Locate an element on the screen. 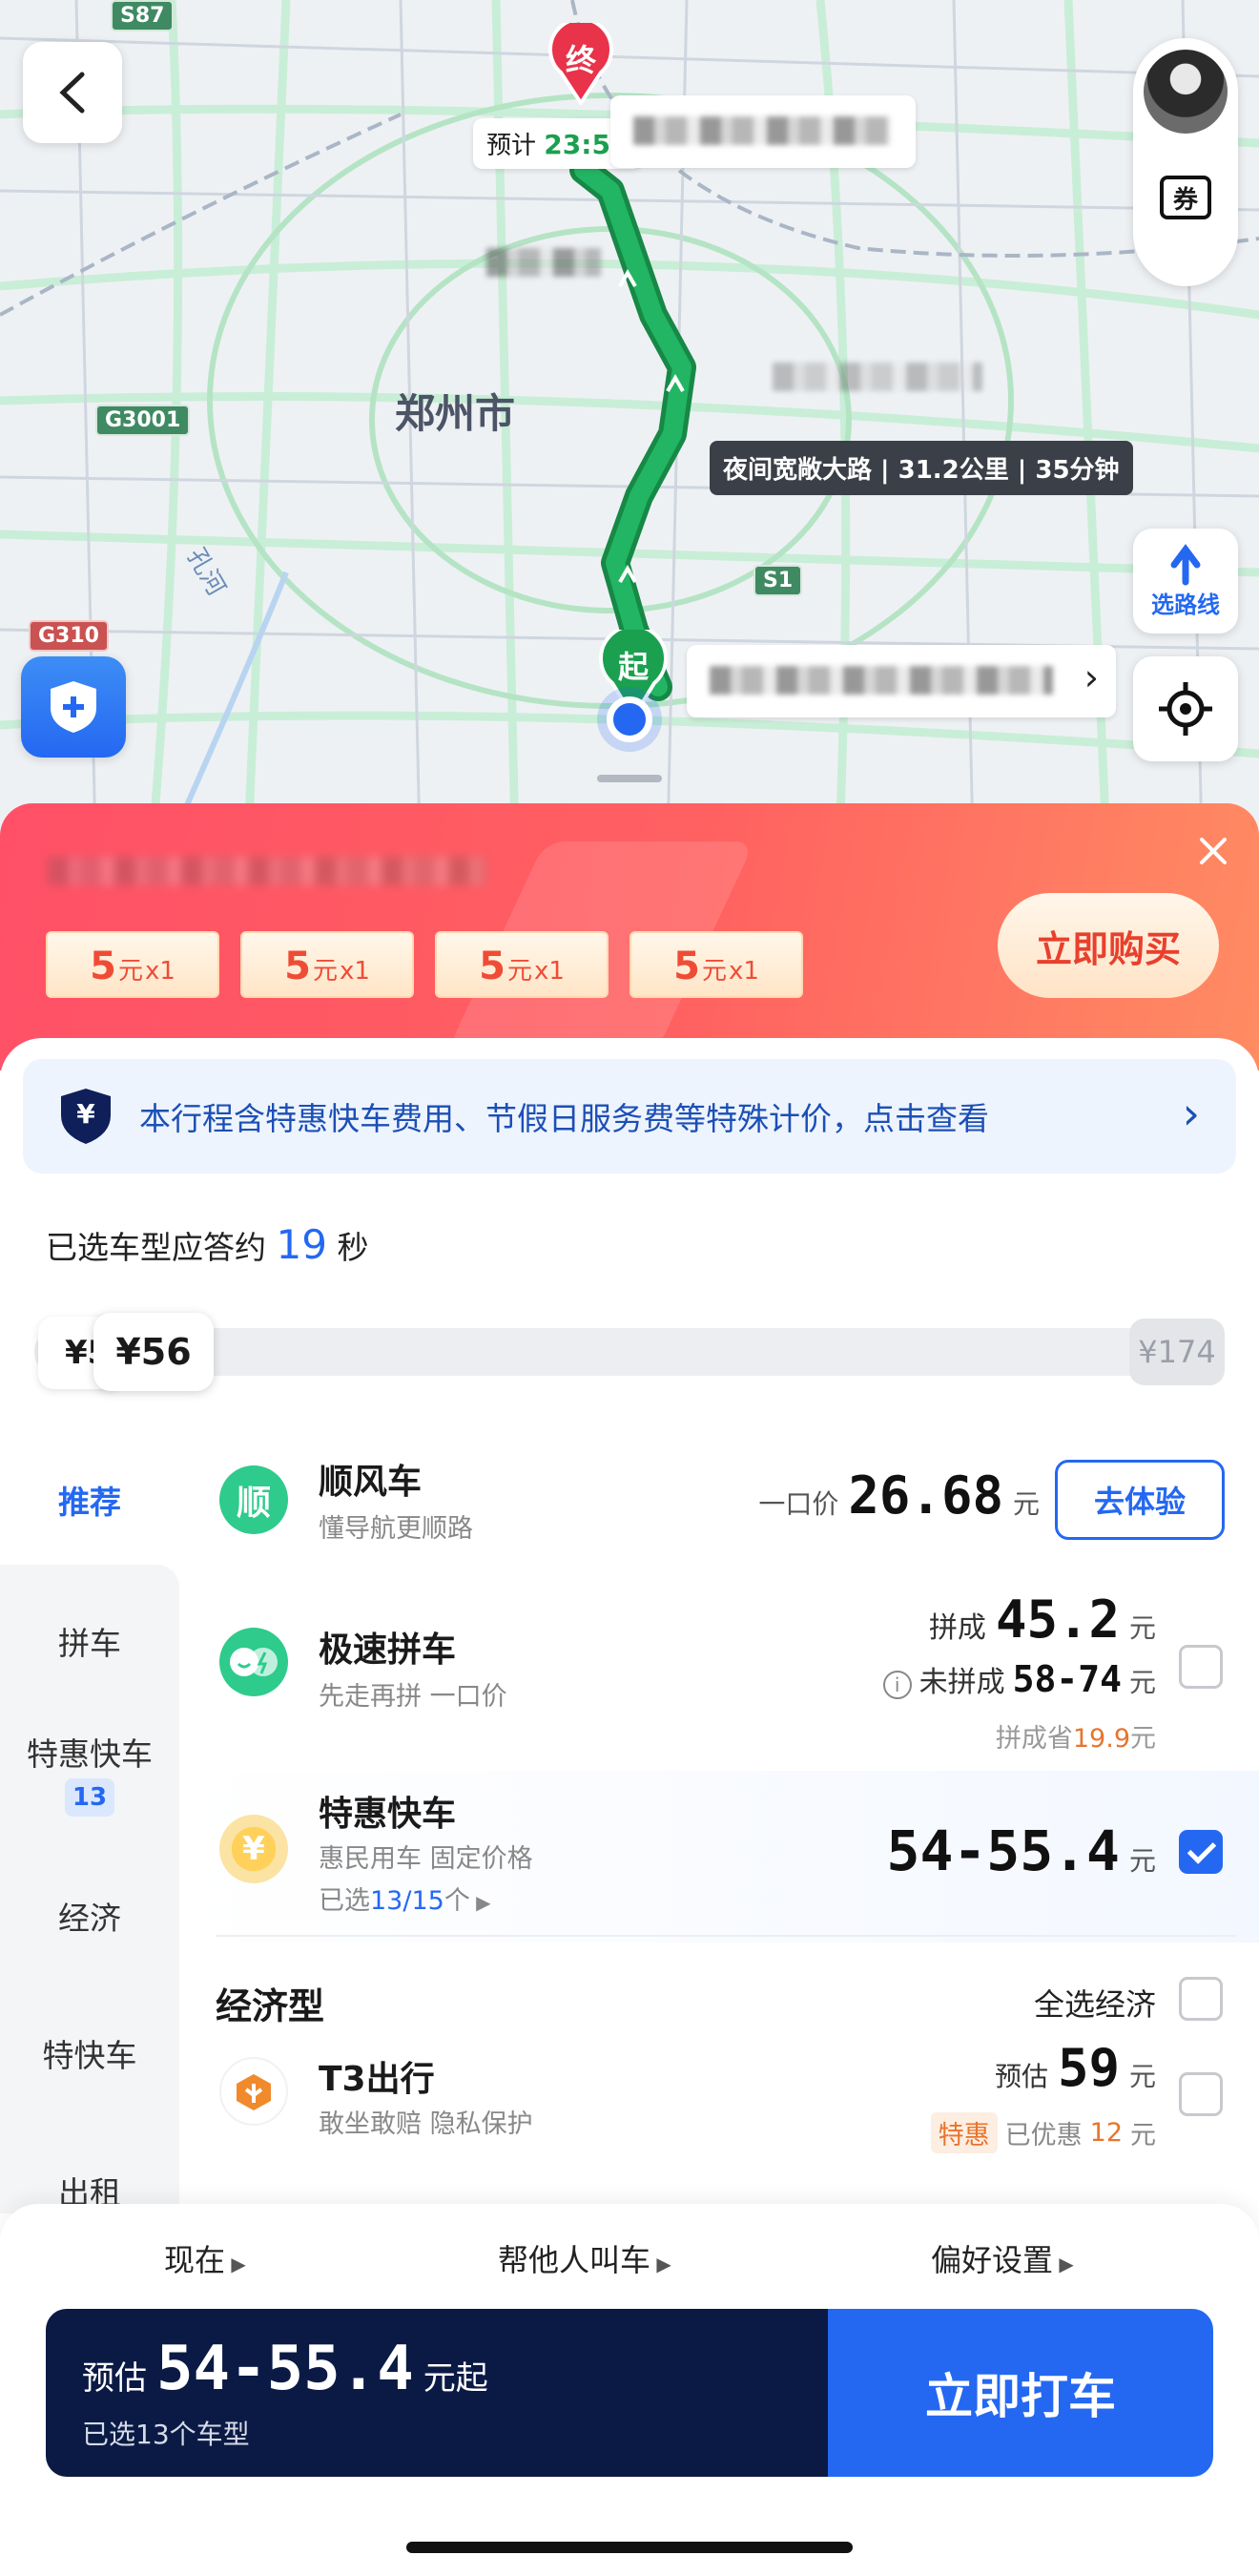  row-title: 特惠快车 is located at coordinates (388, 1814).